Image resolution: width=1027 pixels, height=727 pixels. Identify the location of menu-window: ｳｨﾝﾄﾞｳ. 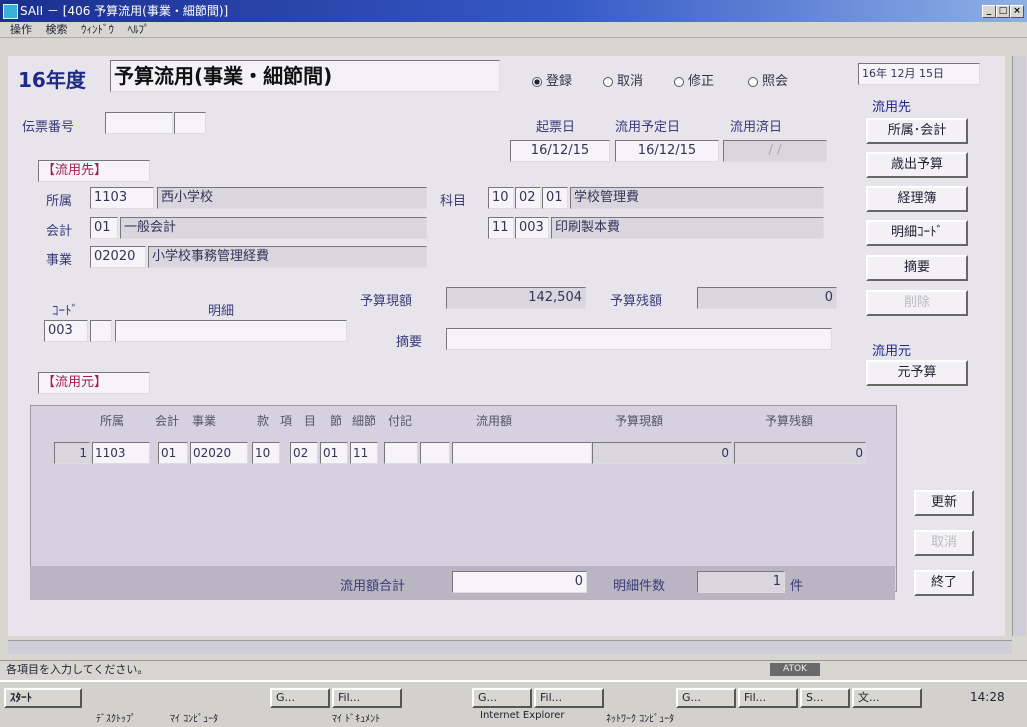
(97, 30).